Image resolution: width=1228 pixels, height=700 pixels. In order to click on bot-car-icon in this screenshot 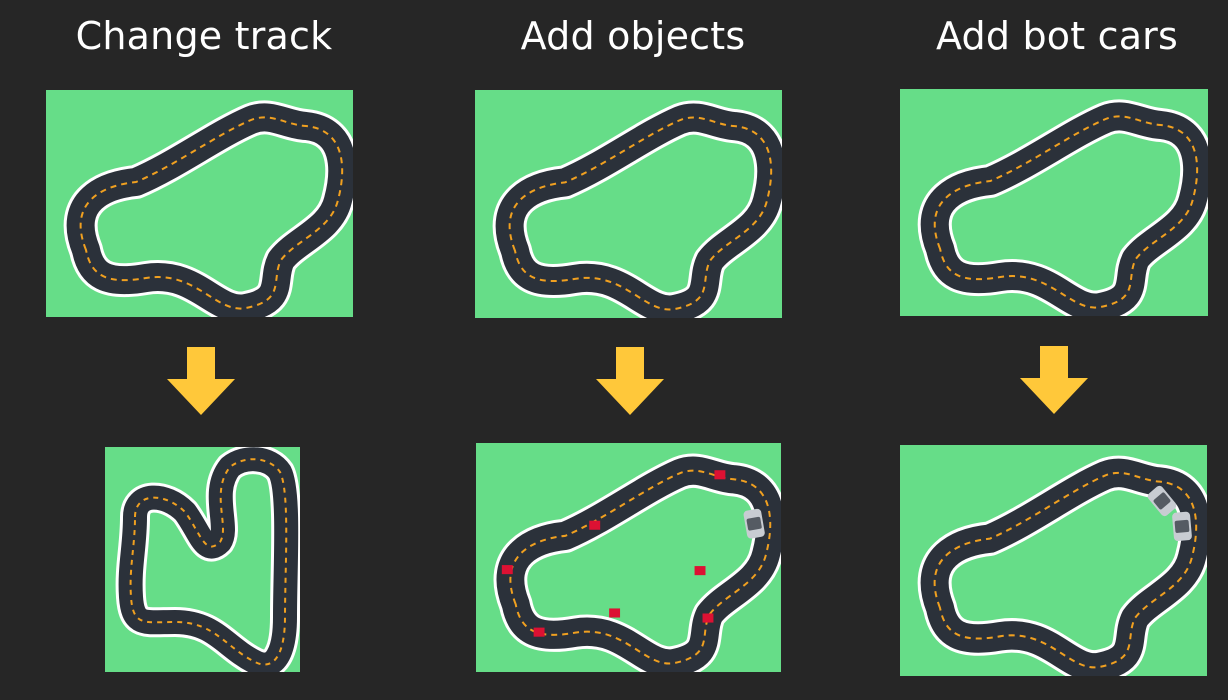, I will do `click(1182, 526)`.